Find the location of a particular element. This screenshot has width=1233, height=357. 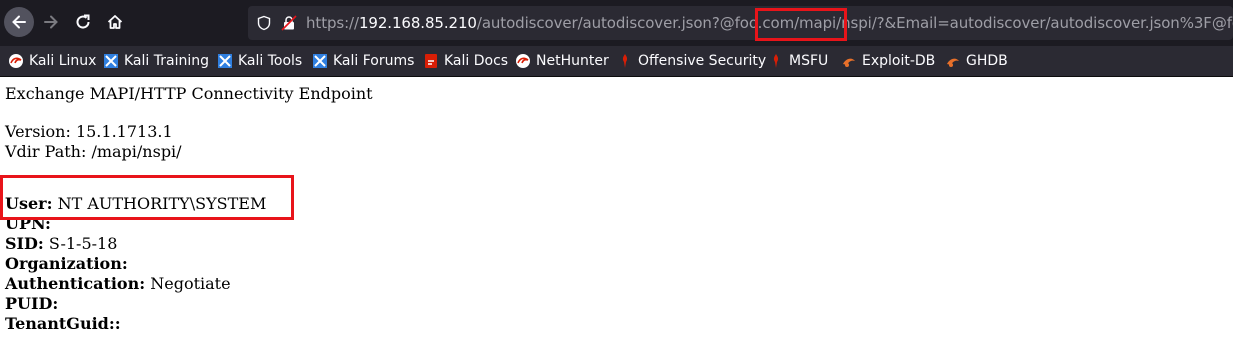

exploitdb-icon is located at coordinates (849, 61).